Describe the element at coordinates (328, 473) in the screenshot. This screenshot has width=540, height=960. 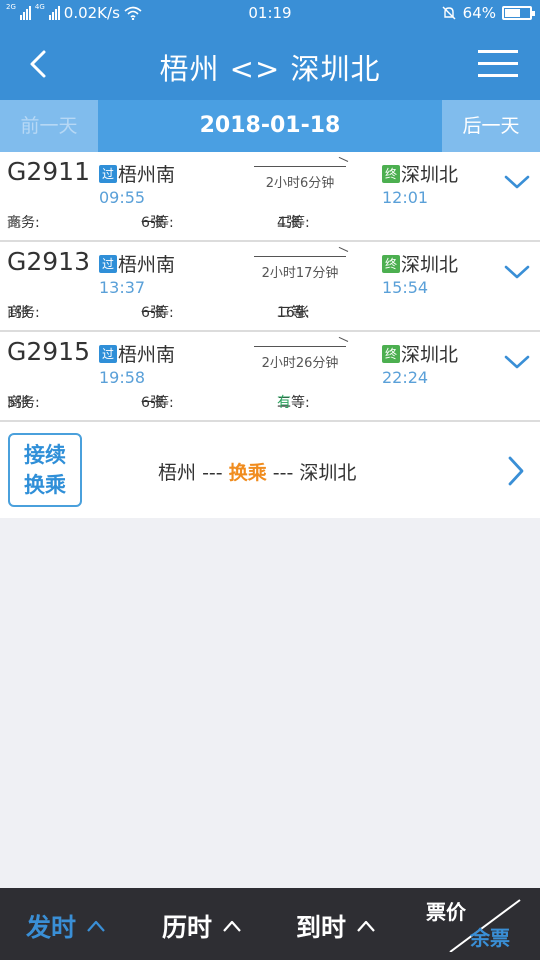
I see `transfer-to: 深圳北` at that location.